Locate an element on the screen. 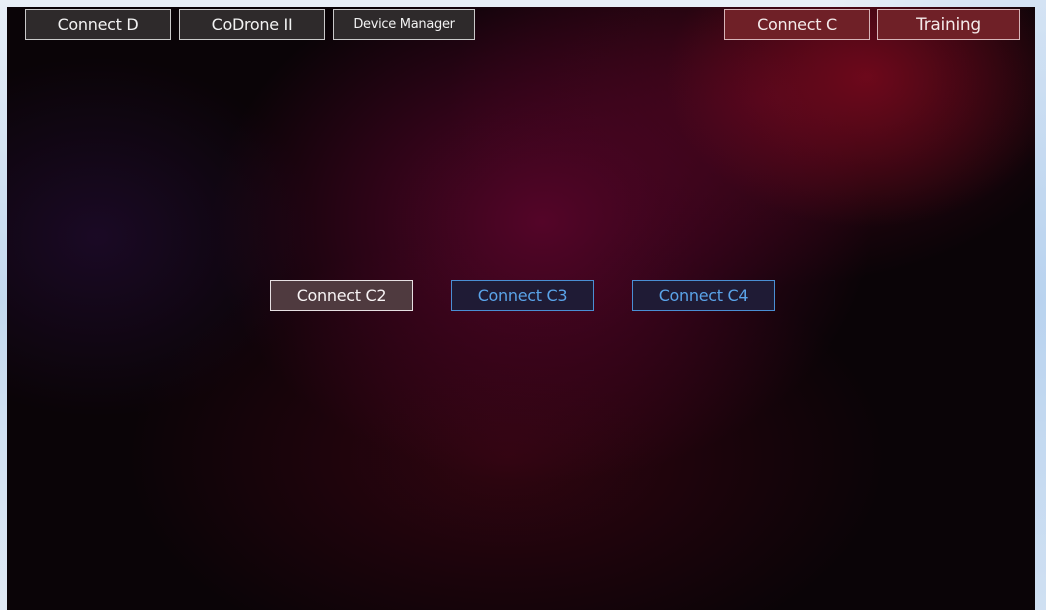 This screenshot has height=610, width=1046. connect-c2-button: Connect C2 is located at coordinates (341, 295).